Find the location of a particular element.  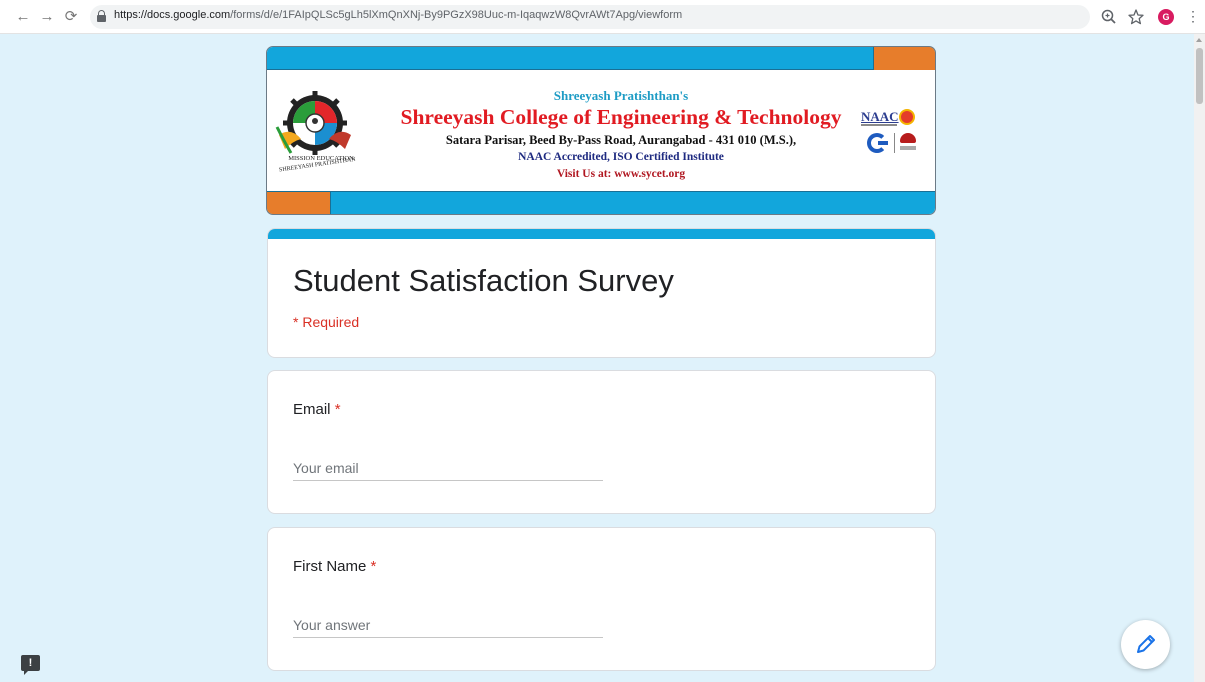

naac-logo-underline is located at coordinates (879, 125).